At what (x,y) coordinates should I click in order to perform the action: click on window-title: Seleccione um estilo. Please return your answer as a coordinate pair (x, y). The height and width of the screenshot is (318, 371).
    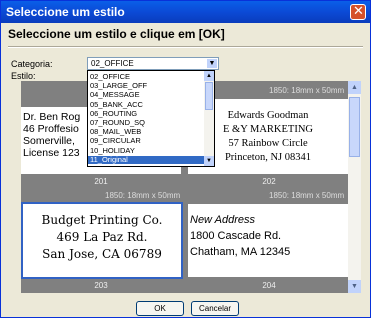
    Looking at the image, I should click on (65, 12).